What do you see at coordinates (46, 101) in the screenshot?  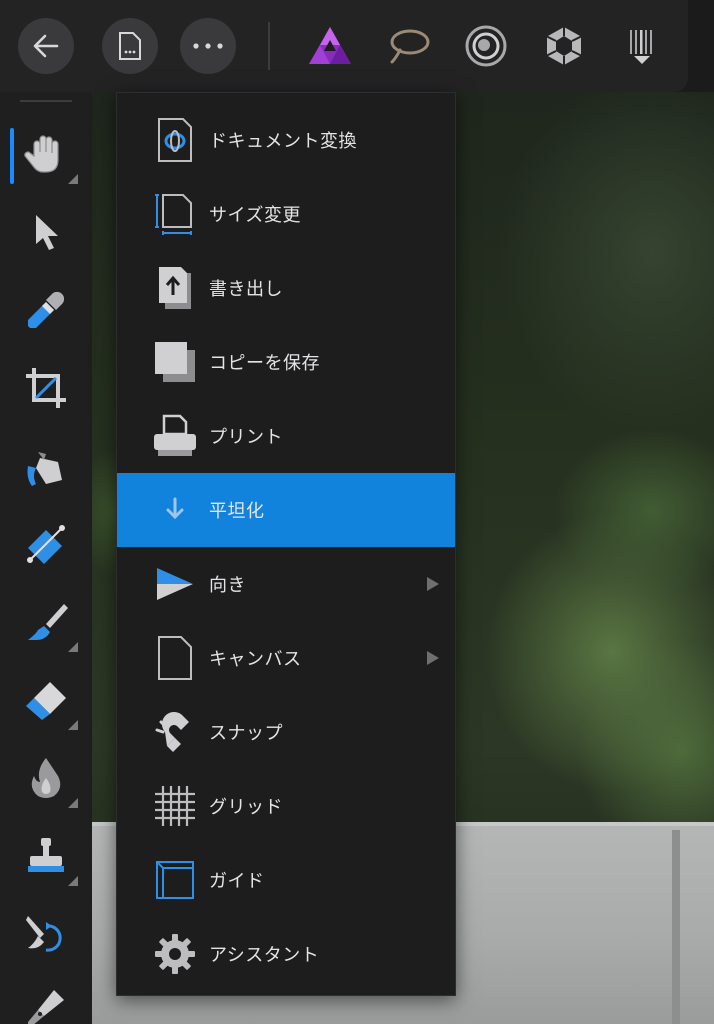 I see `tools-divider` at bounding box center [46, 101].